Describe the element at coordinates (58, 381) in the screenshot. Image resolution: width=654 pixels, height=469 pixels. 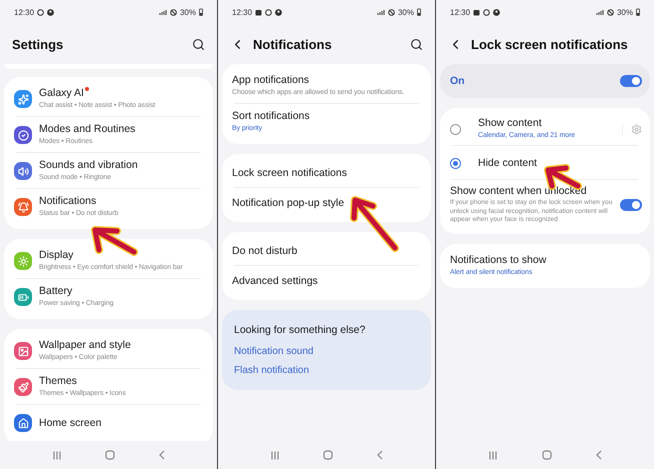
I see `setting-title: Themes` at that location.